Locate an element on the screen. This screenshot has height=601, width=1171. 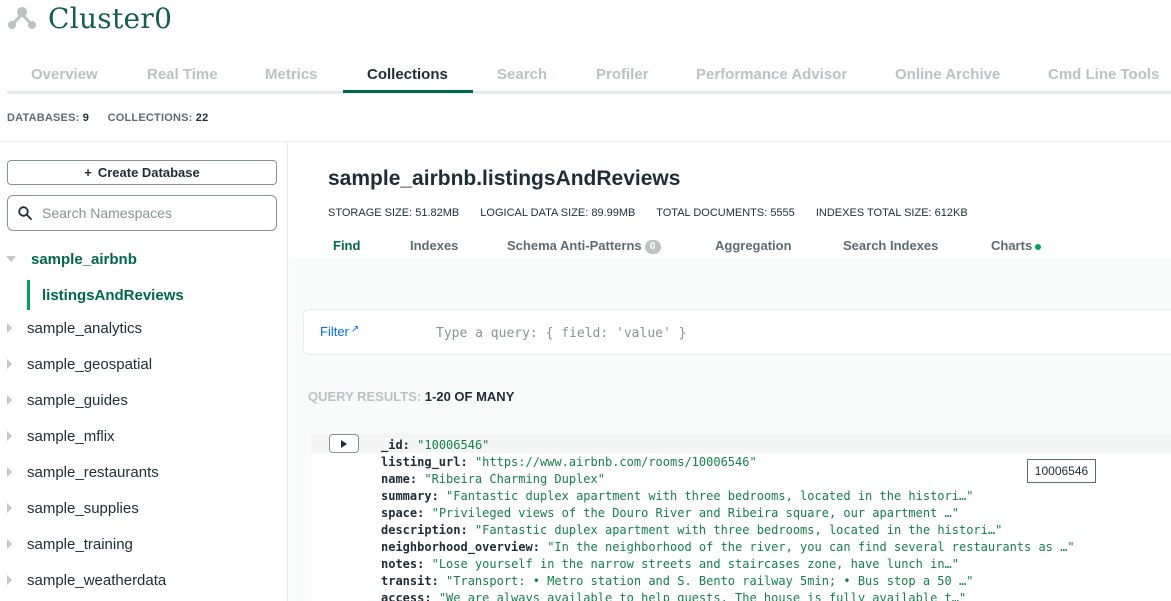
tab-search: Search is located at coordinates (522, 74).